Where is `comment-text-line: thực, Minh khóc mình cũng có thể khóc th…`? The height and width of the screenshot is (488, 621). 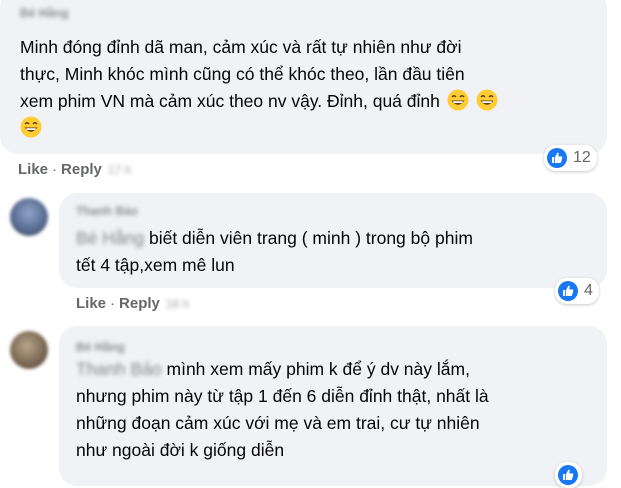
comment-text-line: thực, Minh khóc mình cũng có thể khóc th… is located at coordinates (242, 74).